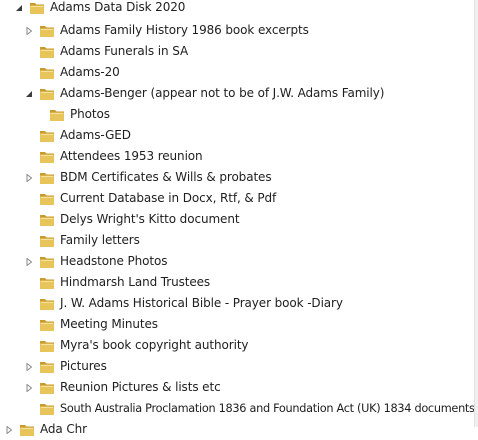 This screenshot has width=478, height=440. Describe the element at coordinates (251, 366) in the screenshot. I see `tree-item: Pictures` at that location.